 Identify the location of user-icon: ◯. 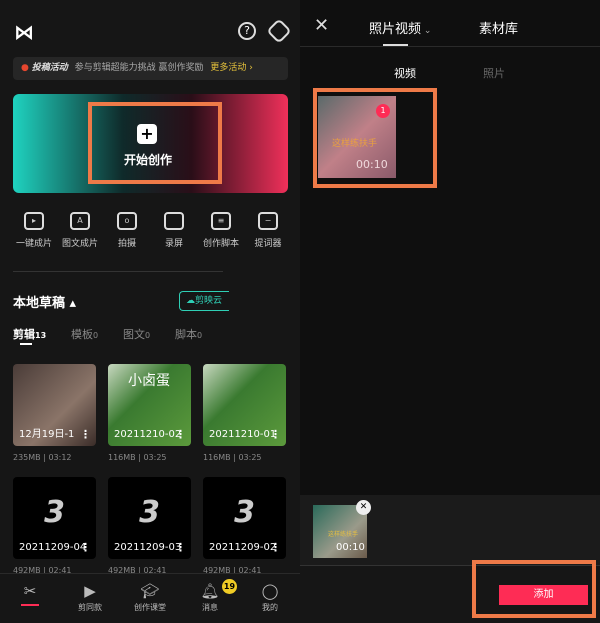
(270, 591).